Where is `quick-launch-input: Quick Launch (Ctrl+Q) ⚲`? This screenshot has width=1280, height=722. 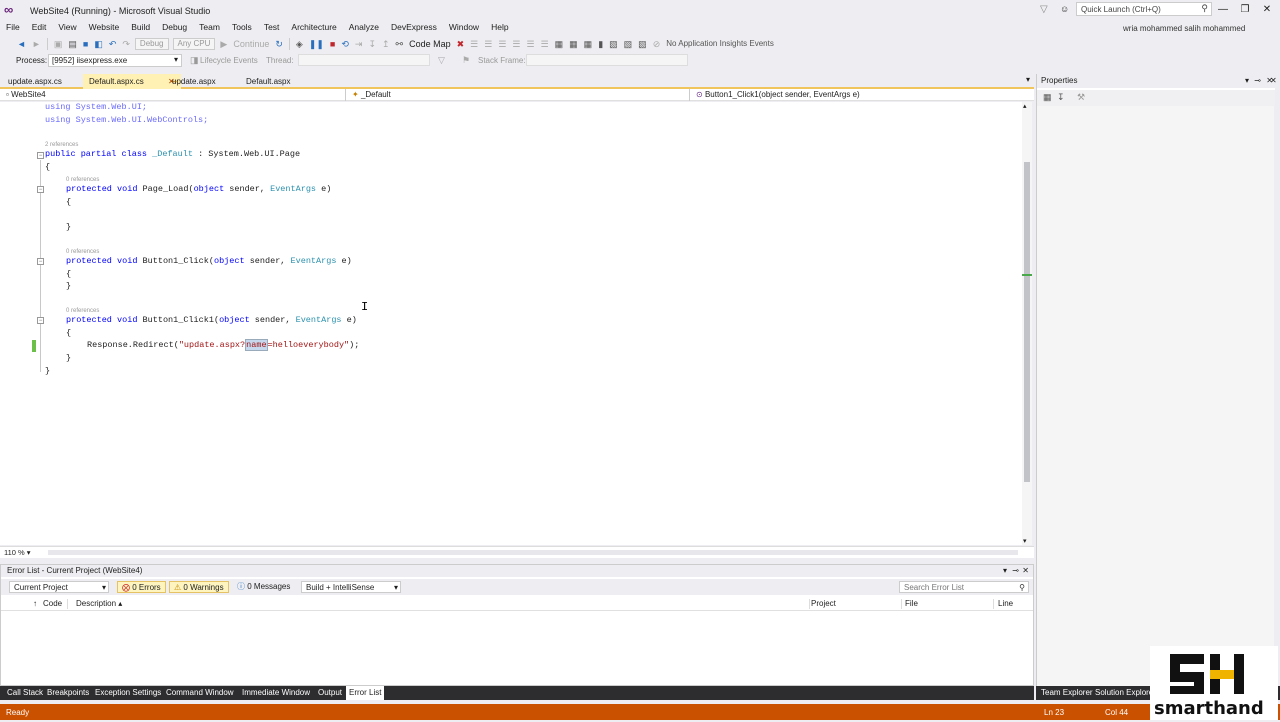
quick-launch-input: Quick Launch (Ctrl+Q) ⚲ is located at coordinates (1144, 9).